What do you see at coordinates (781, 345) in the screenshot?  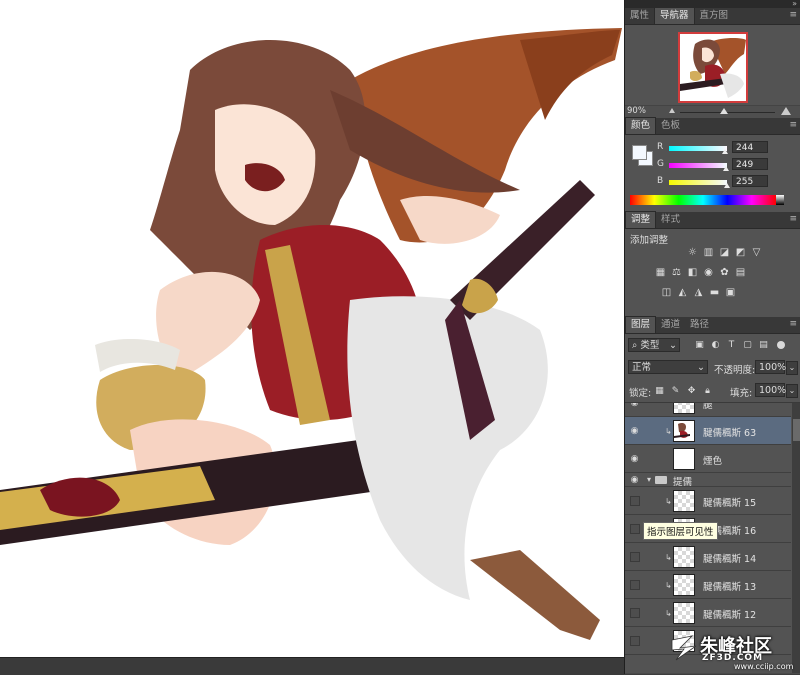 I see `filter-toggle` at bounding box center [781, 345].